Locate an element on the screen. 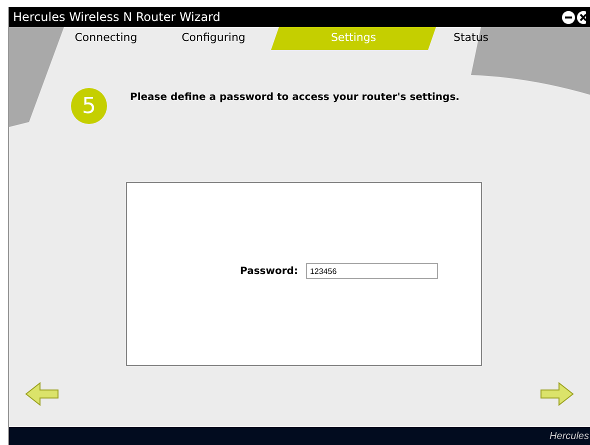 The height and width of the screenshot is (445, 590). tab: Connecting is located at coordinates (106, 38).